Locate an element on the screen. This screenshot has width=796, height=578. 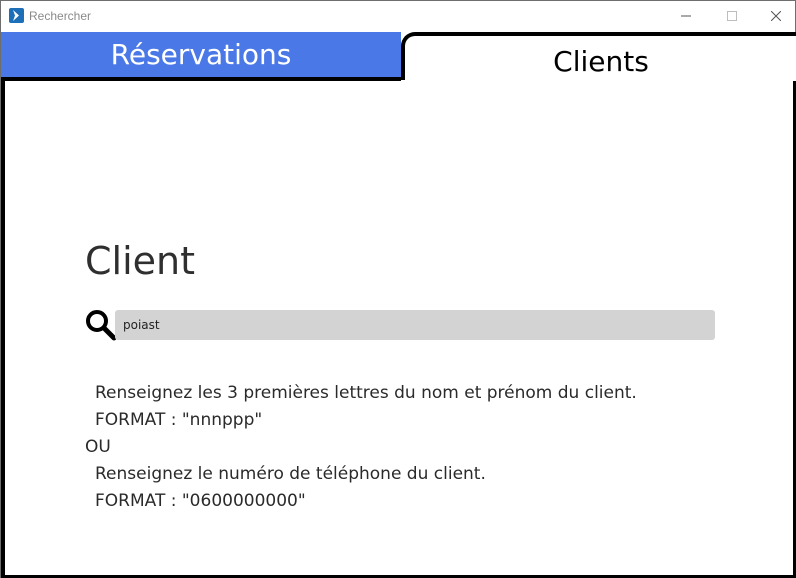
page-title: Client is located at coordinates (140, 261).